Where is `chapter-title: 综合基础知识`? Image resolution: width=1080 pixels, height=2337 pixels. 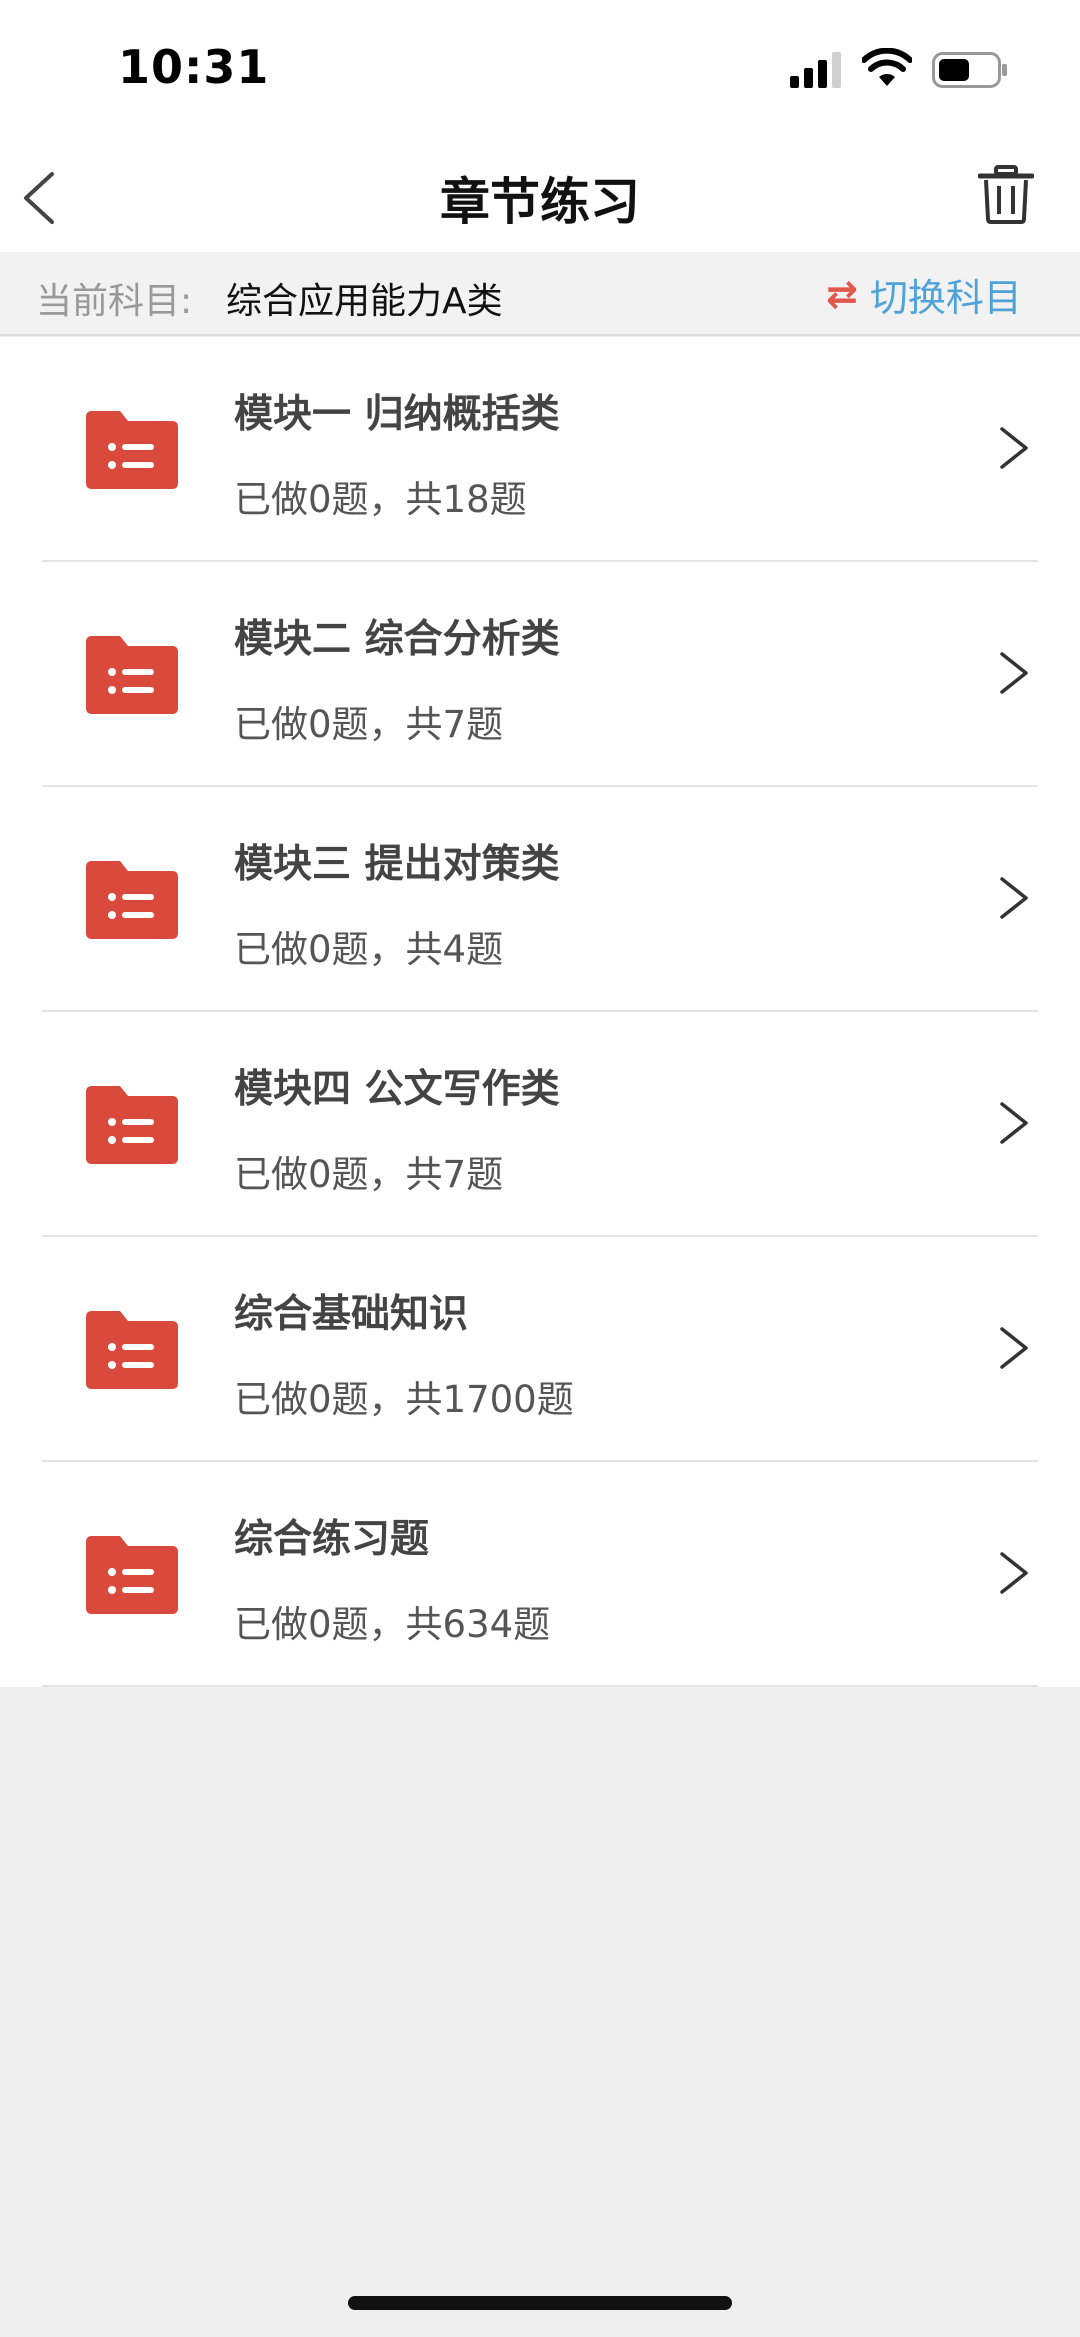 chapter-title: 综合基础知识 is located at coordinates (351, 1314).